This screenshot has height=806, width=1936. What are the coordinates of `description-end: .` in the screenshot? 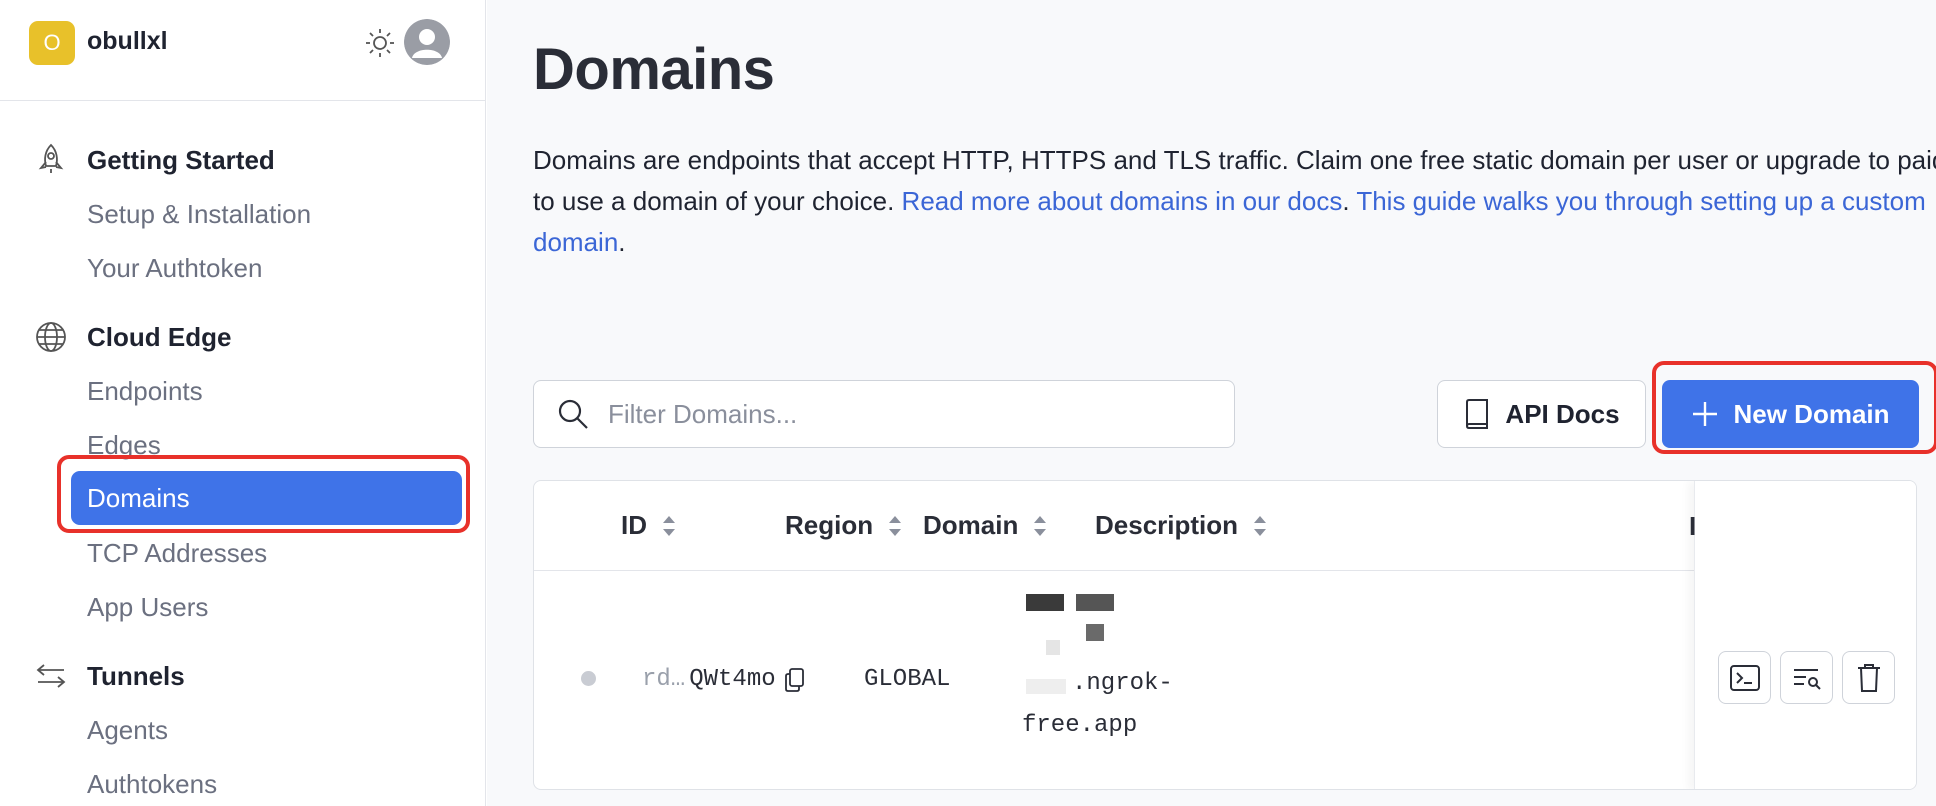 It's located at (622, 242).